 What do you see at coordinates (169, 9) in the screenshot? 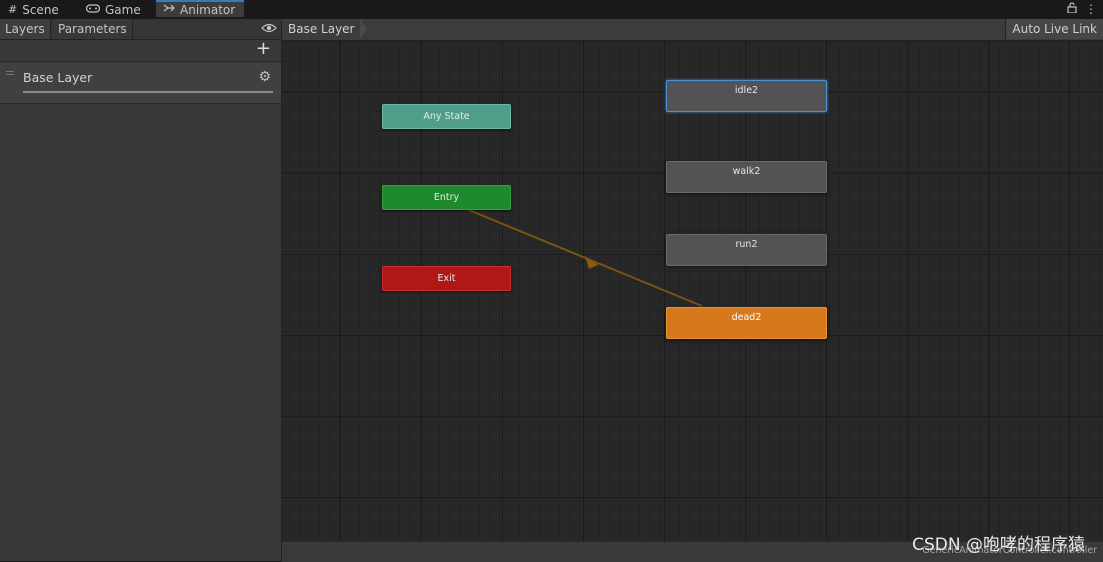
I see `animator-icon` at bounding box center [169, 9].